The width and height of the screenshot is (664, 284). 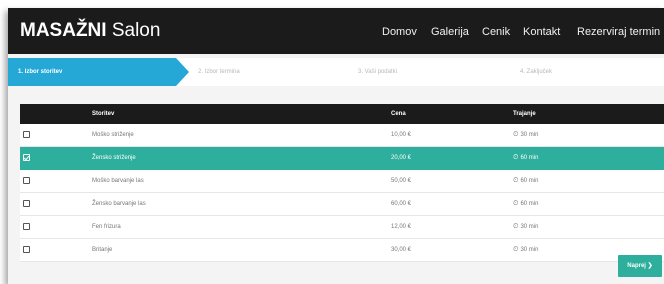 I want to click on column-header-cena: Cena, so click(x=398, y=114).